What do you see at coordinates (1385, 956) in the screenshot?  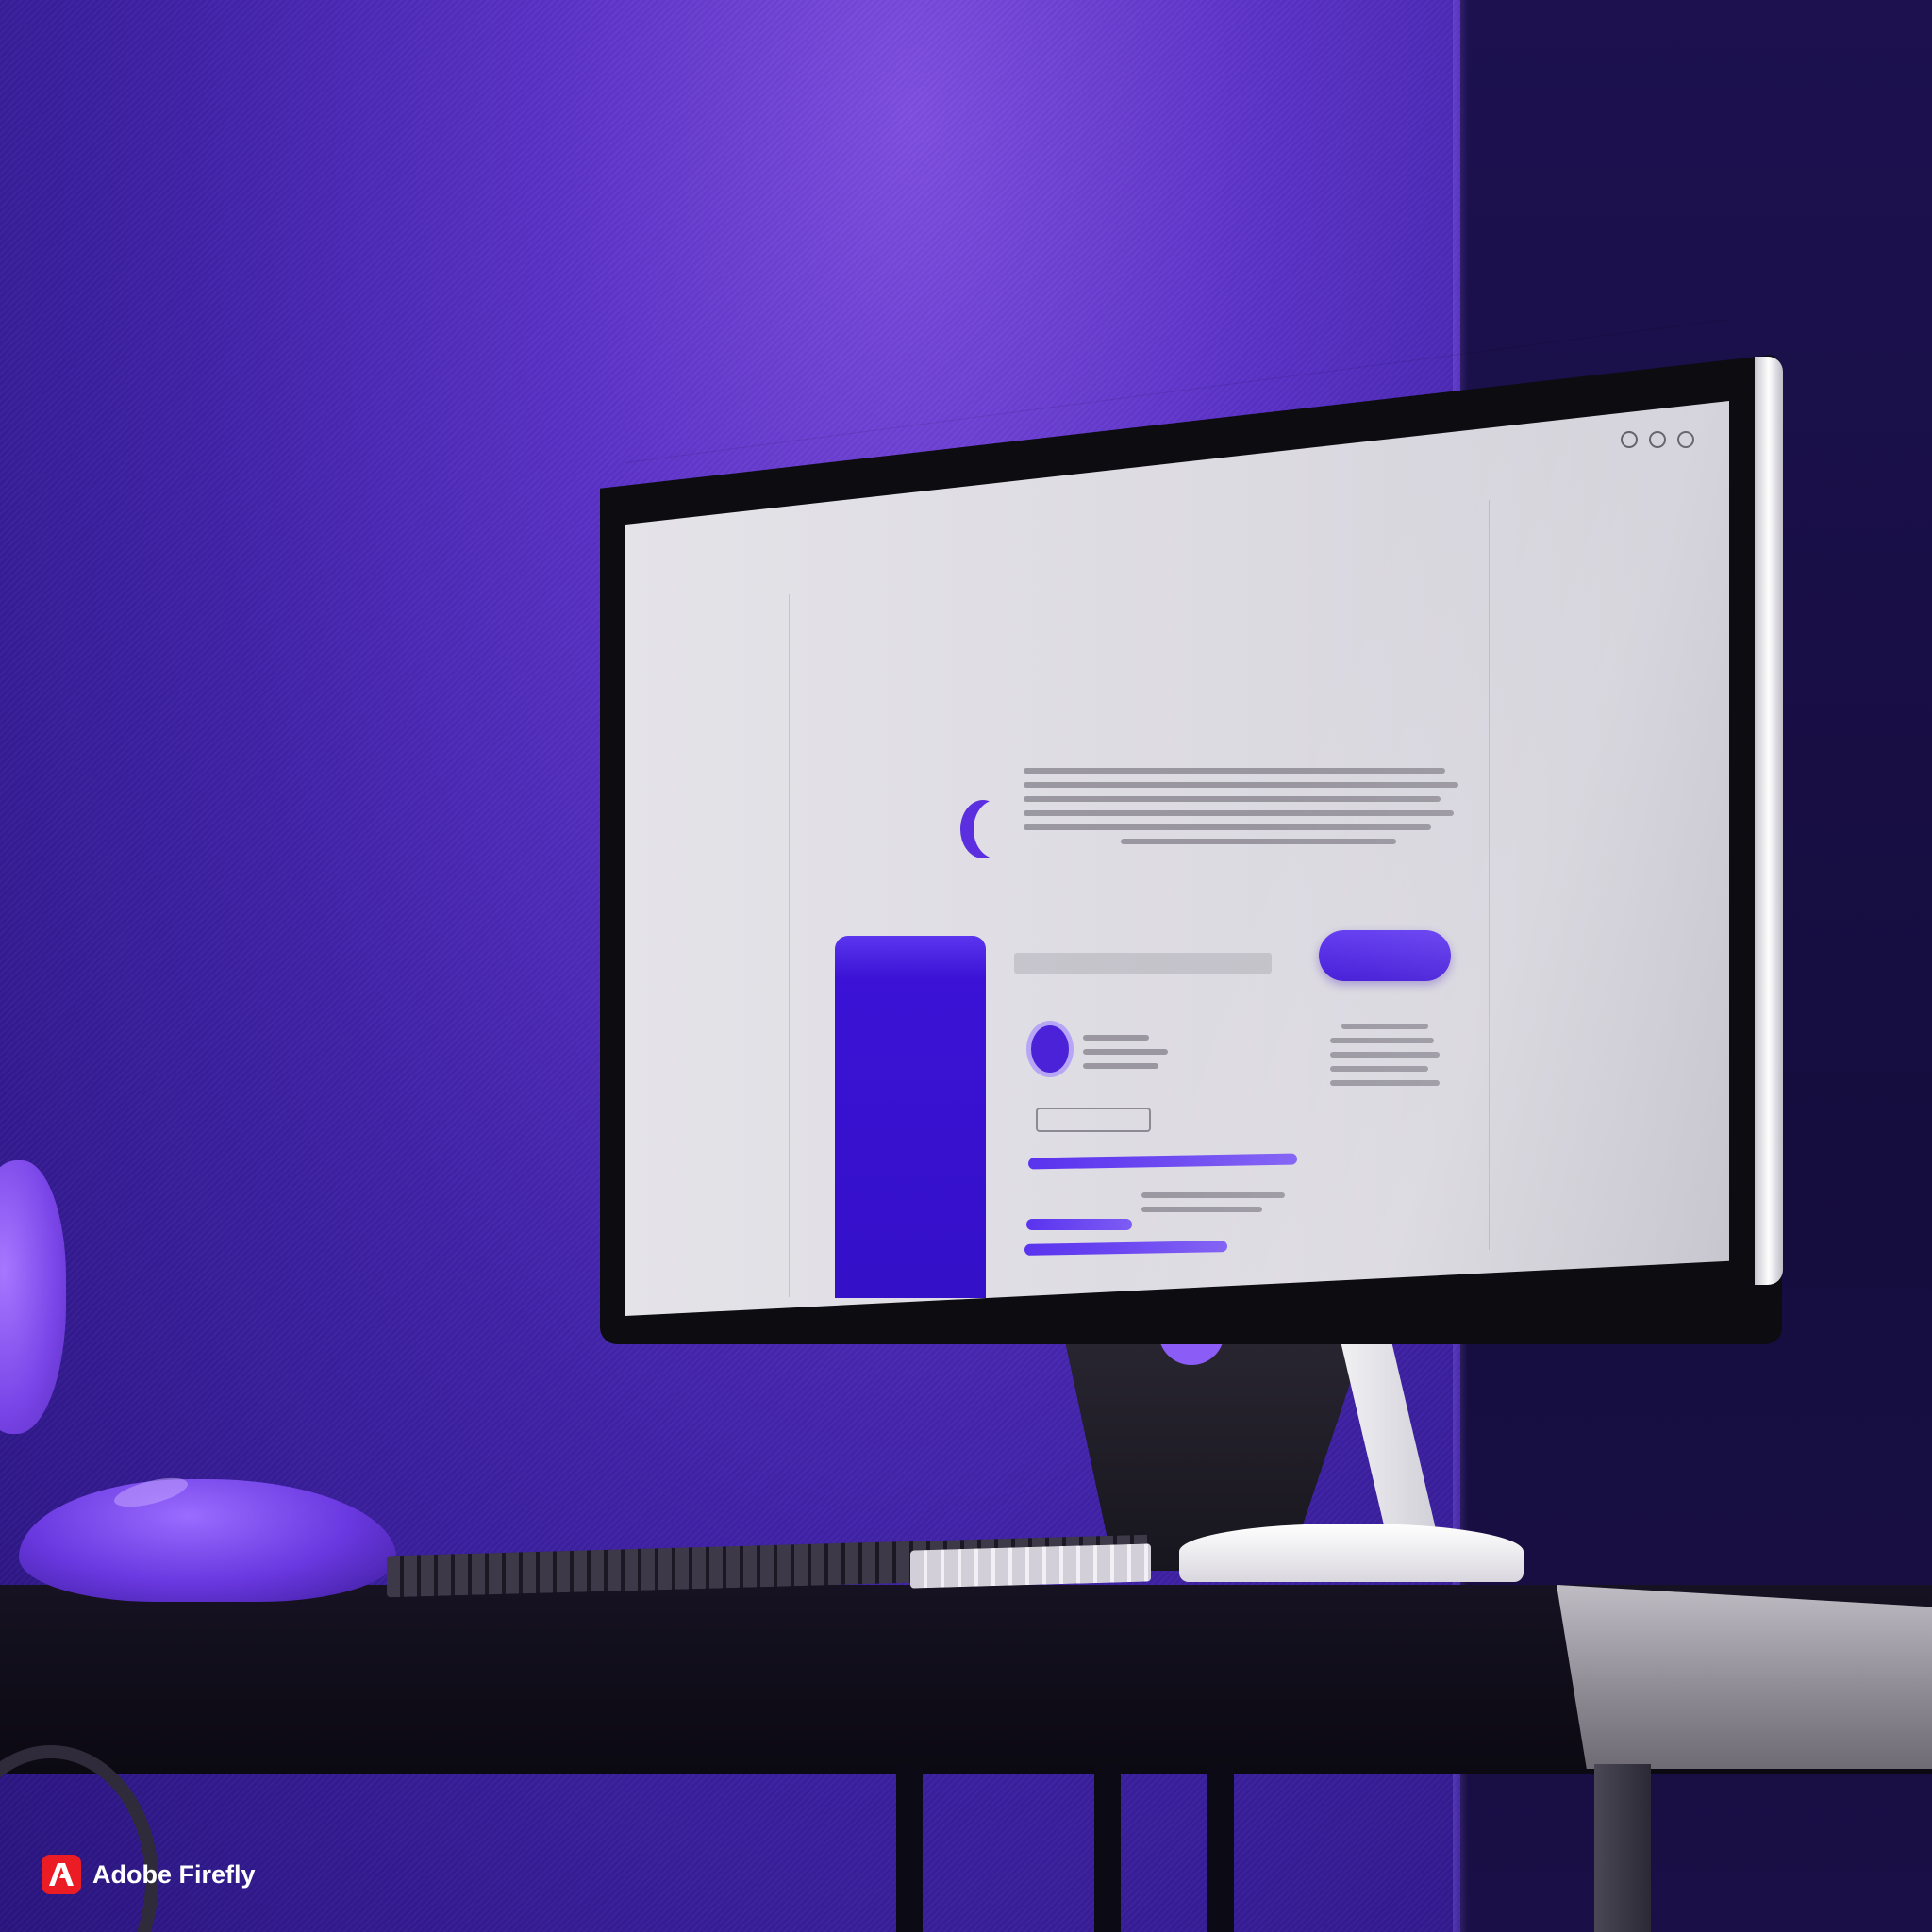 I see `cta-button` at bounding box center [1385, 956].